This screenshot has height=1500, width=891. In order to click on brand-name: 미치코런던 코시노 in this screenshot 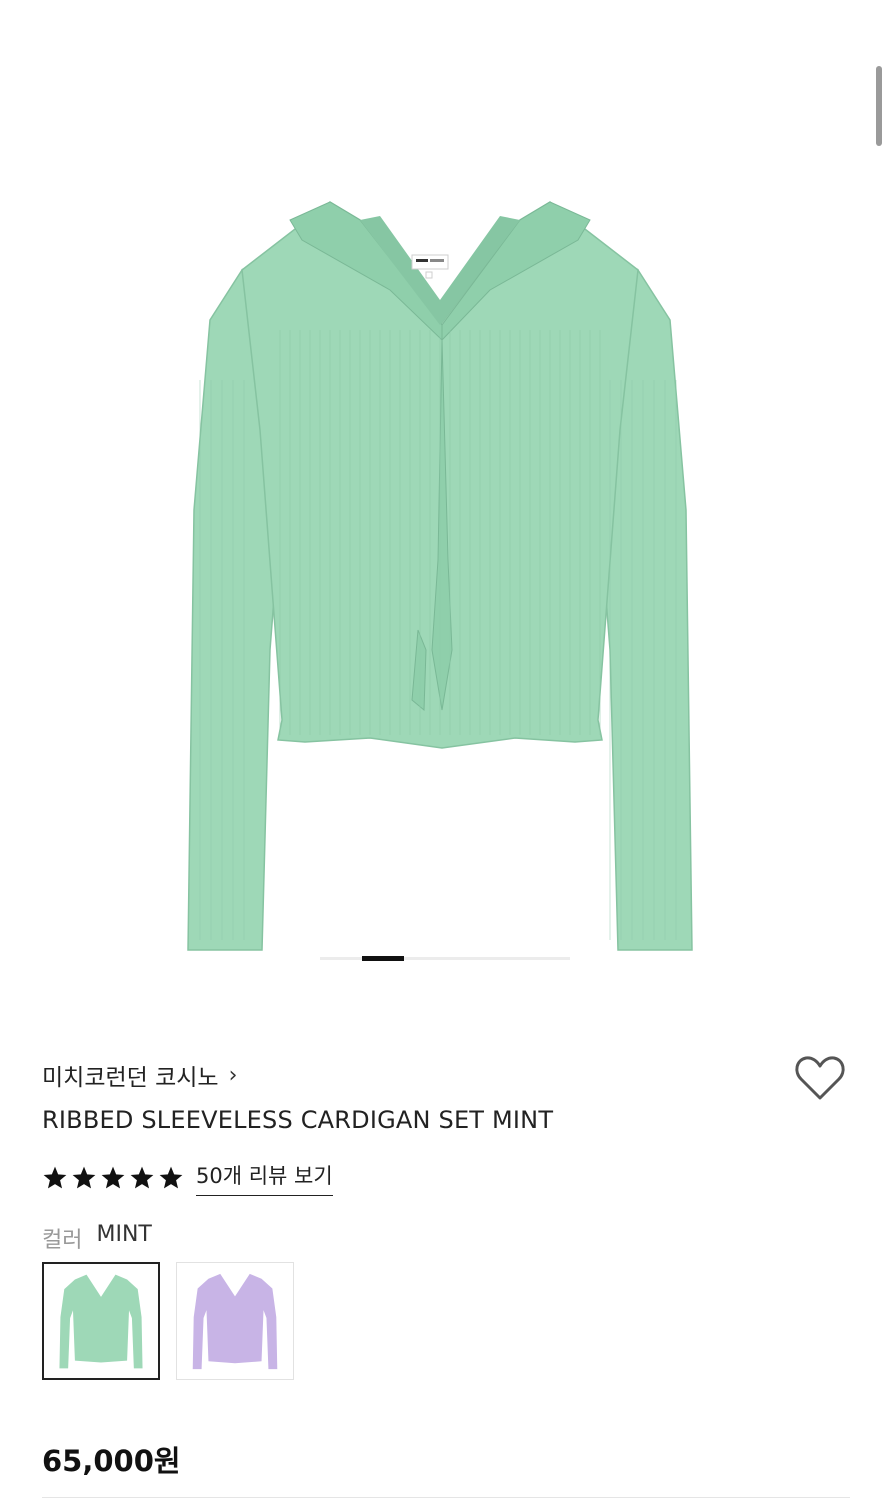, I will do `click(130, 1078)`.